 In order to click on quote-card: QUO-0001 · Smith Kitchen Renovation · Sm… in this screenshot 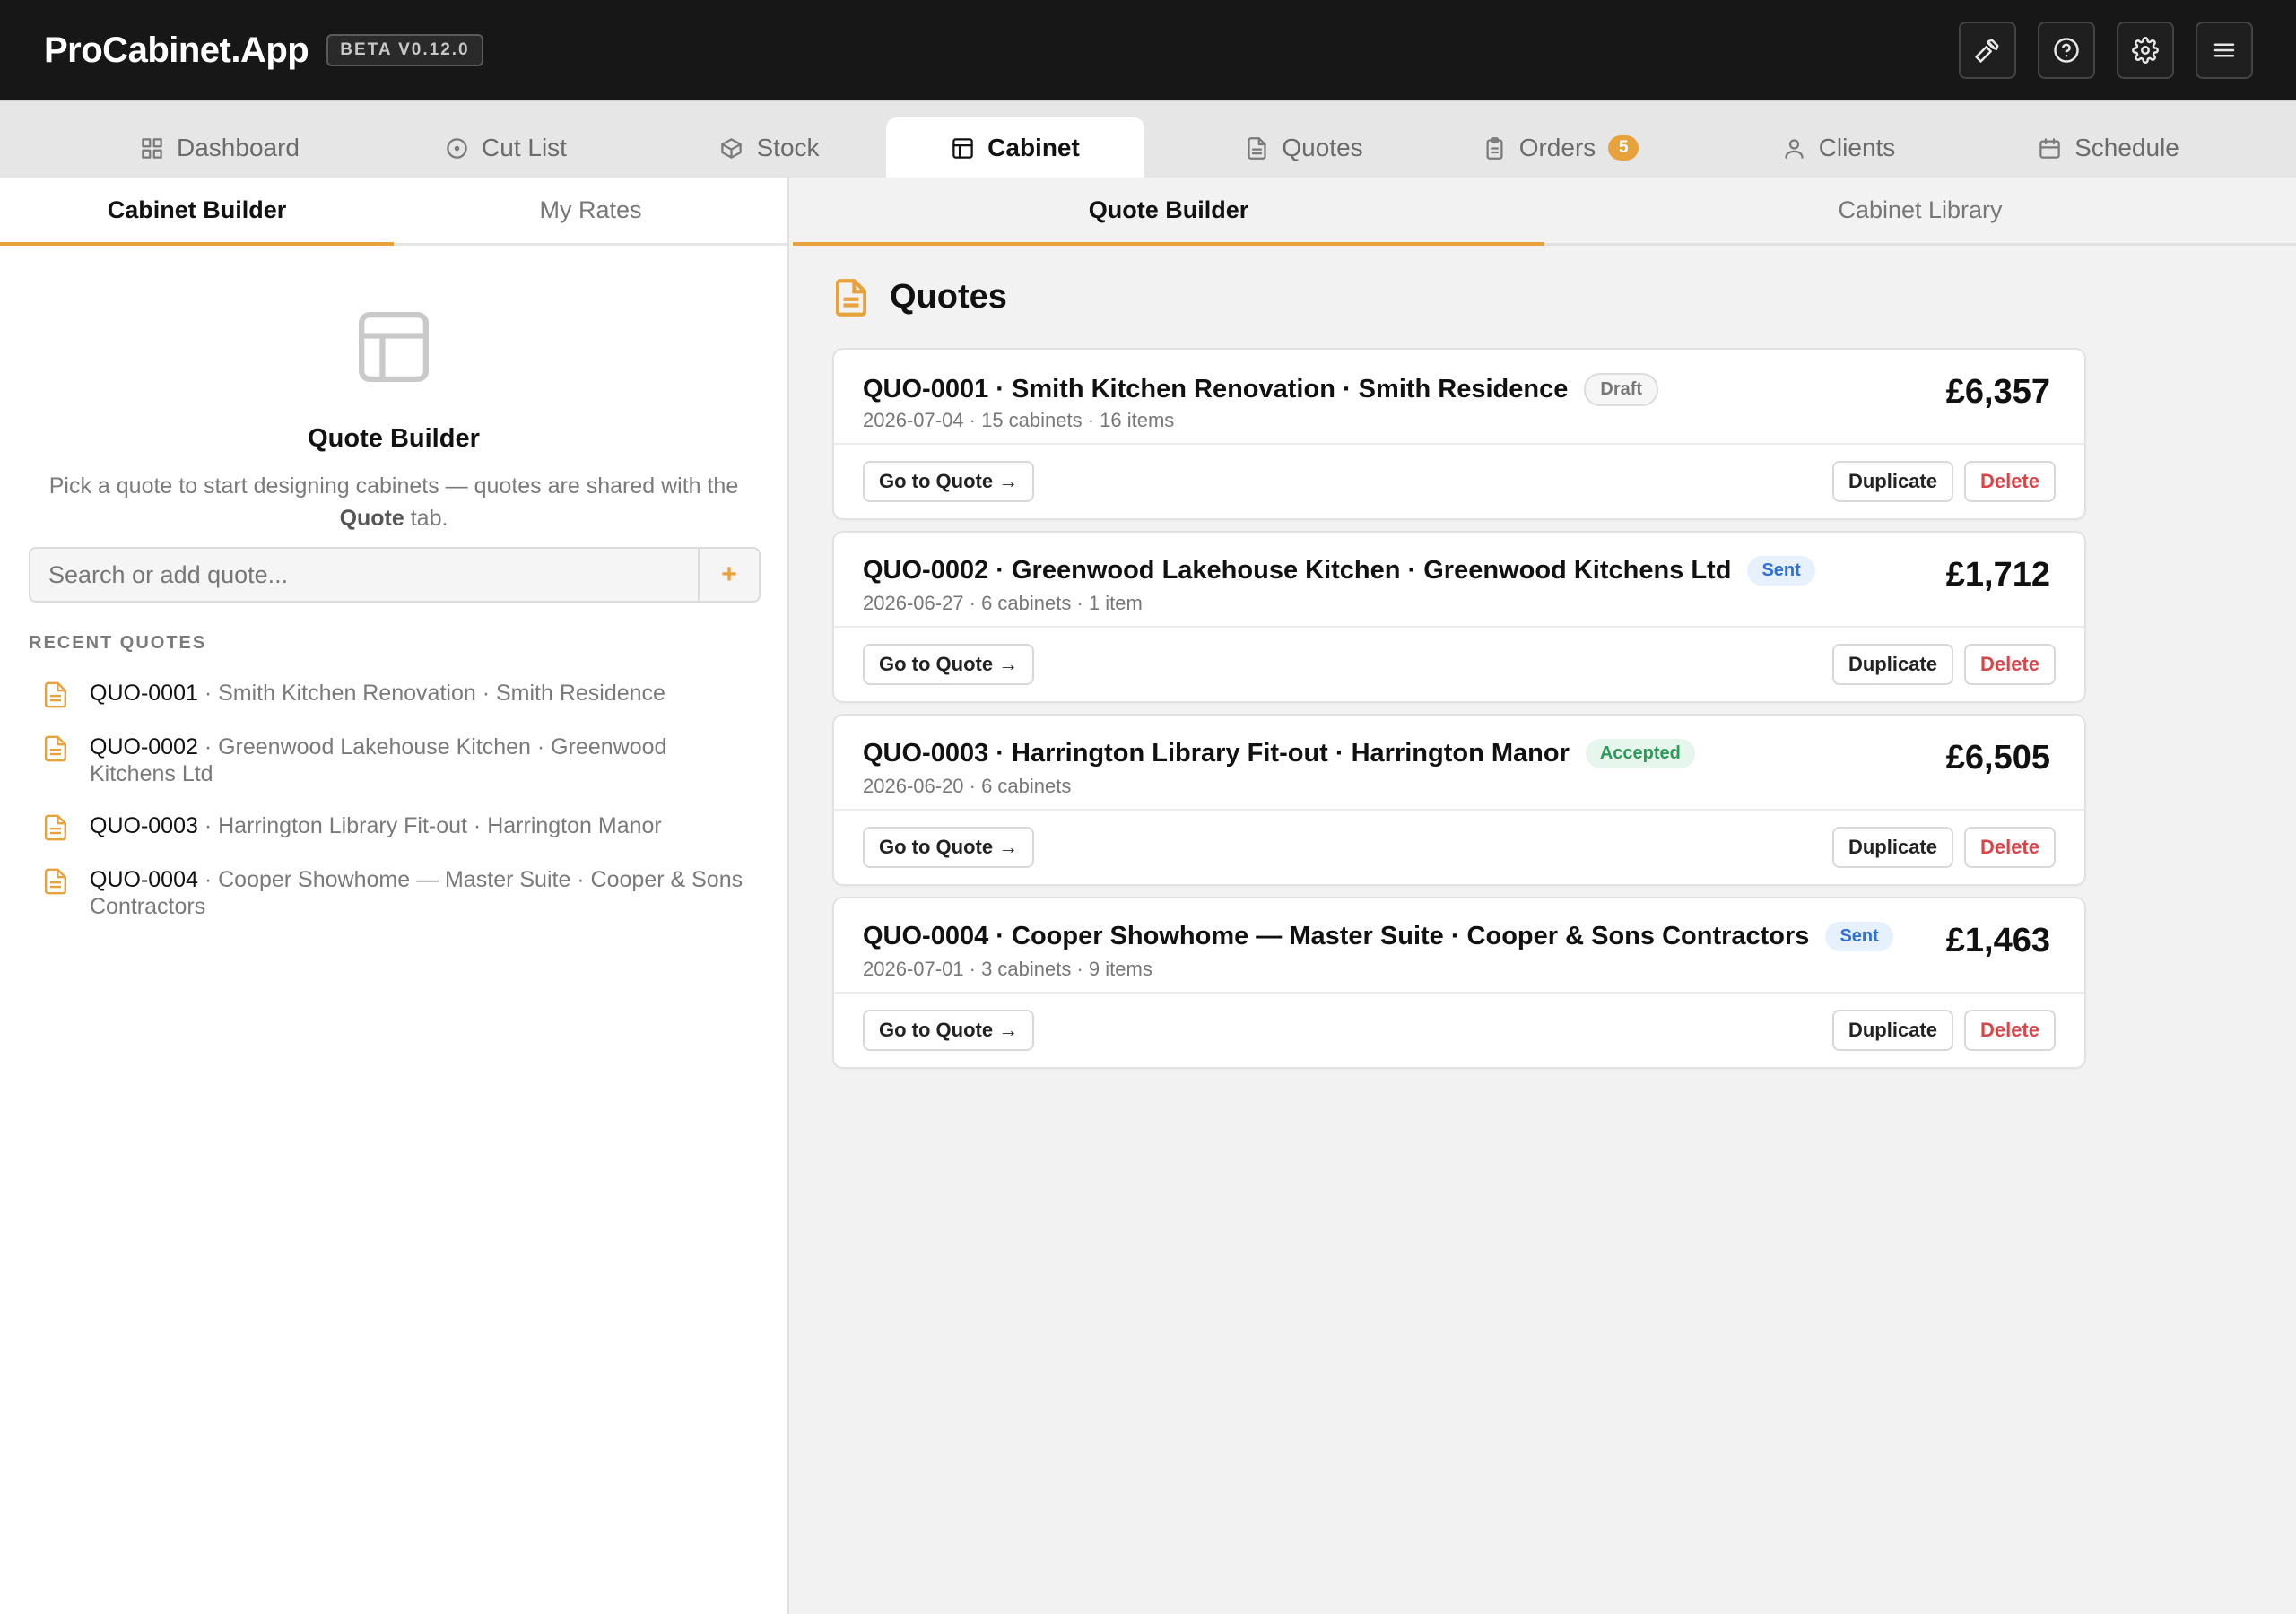, I will do `click(1459, 434)`.